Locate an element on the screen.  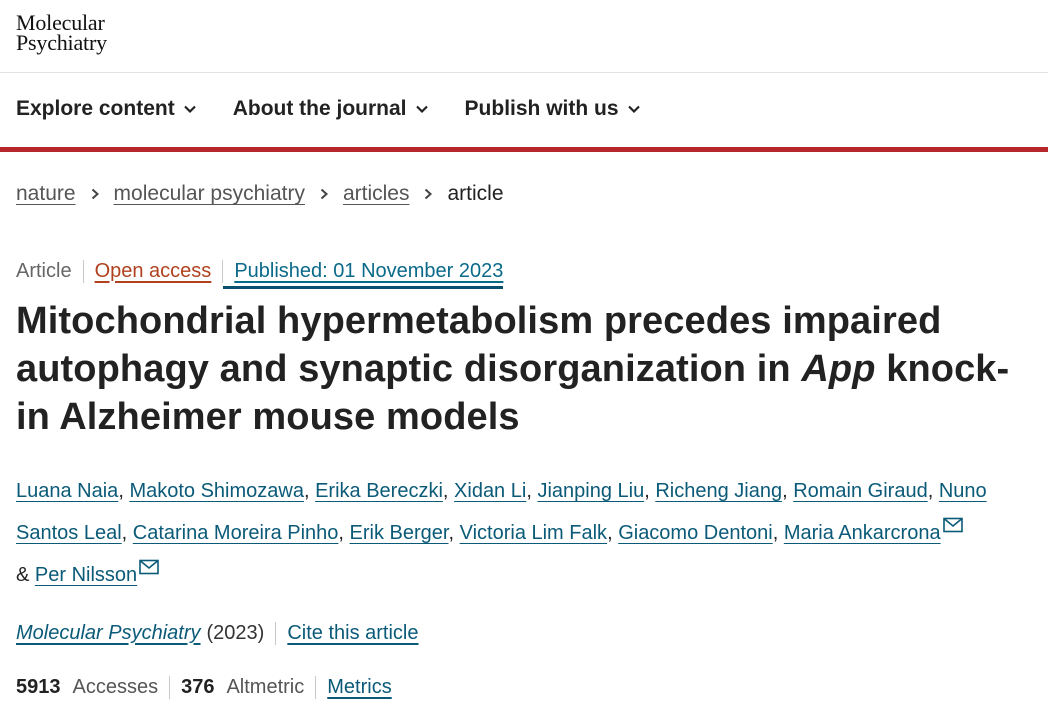
author-link: Maria Ankarcrona is located at coordinates (862, 533).